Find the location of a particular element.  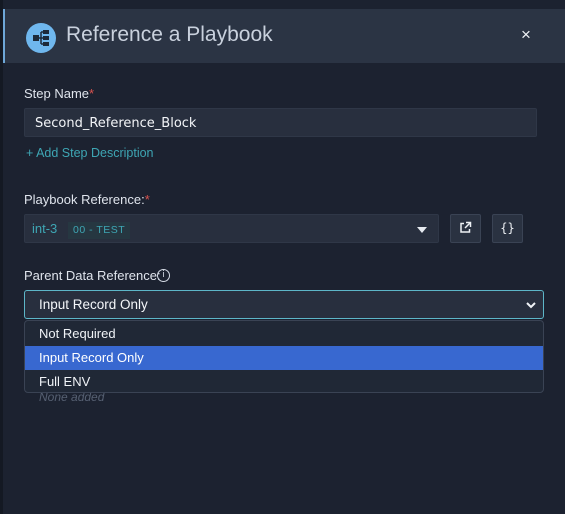

open-playbook-button is located at coordinates (465, 228).